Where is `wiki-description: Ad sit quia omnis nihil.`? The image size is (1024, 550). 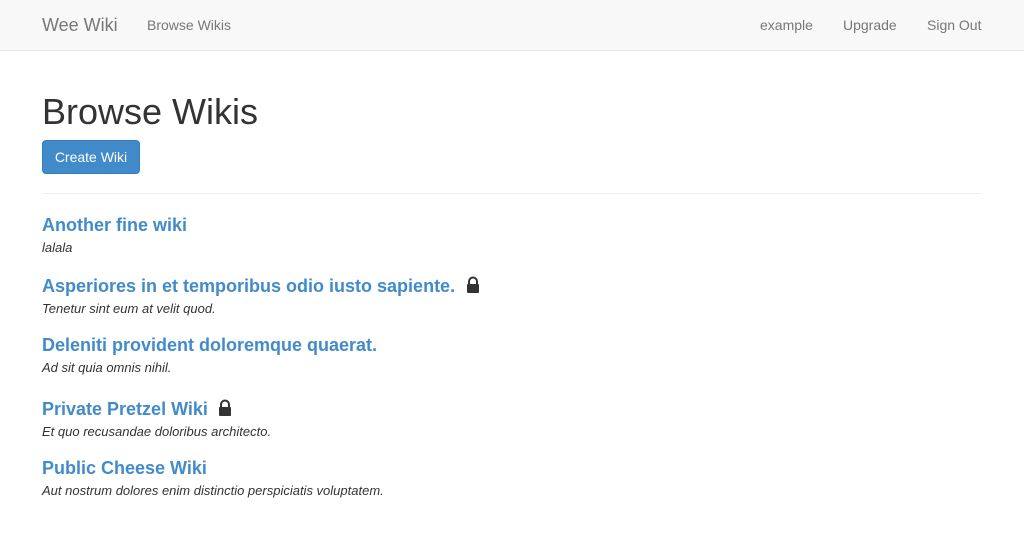
wiki-description: Ad sit quia omnis nihil. is located at coordinates (107, 367).